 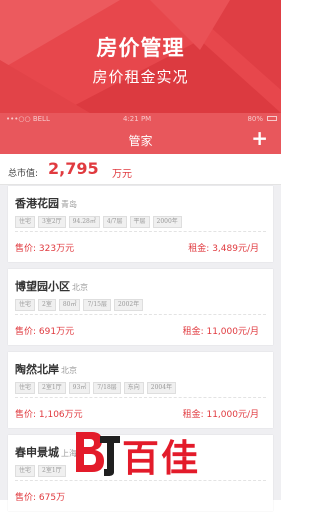 I want to click on tag-floor: 4/7层, so click(x=114, y=222).